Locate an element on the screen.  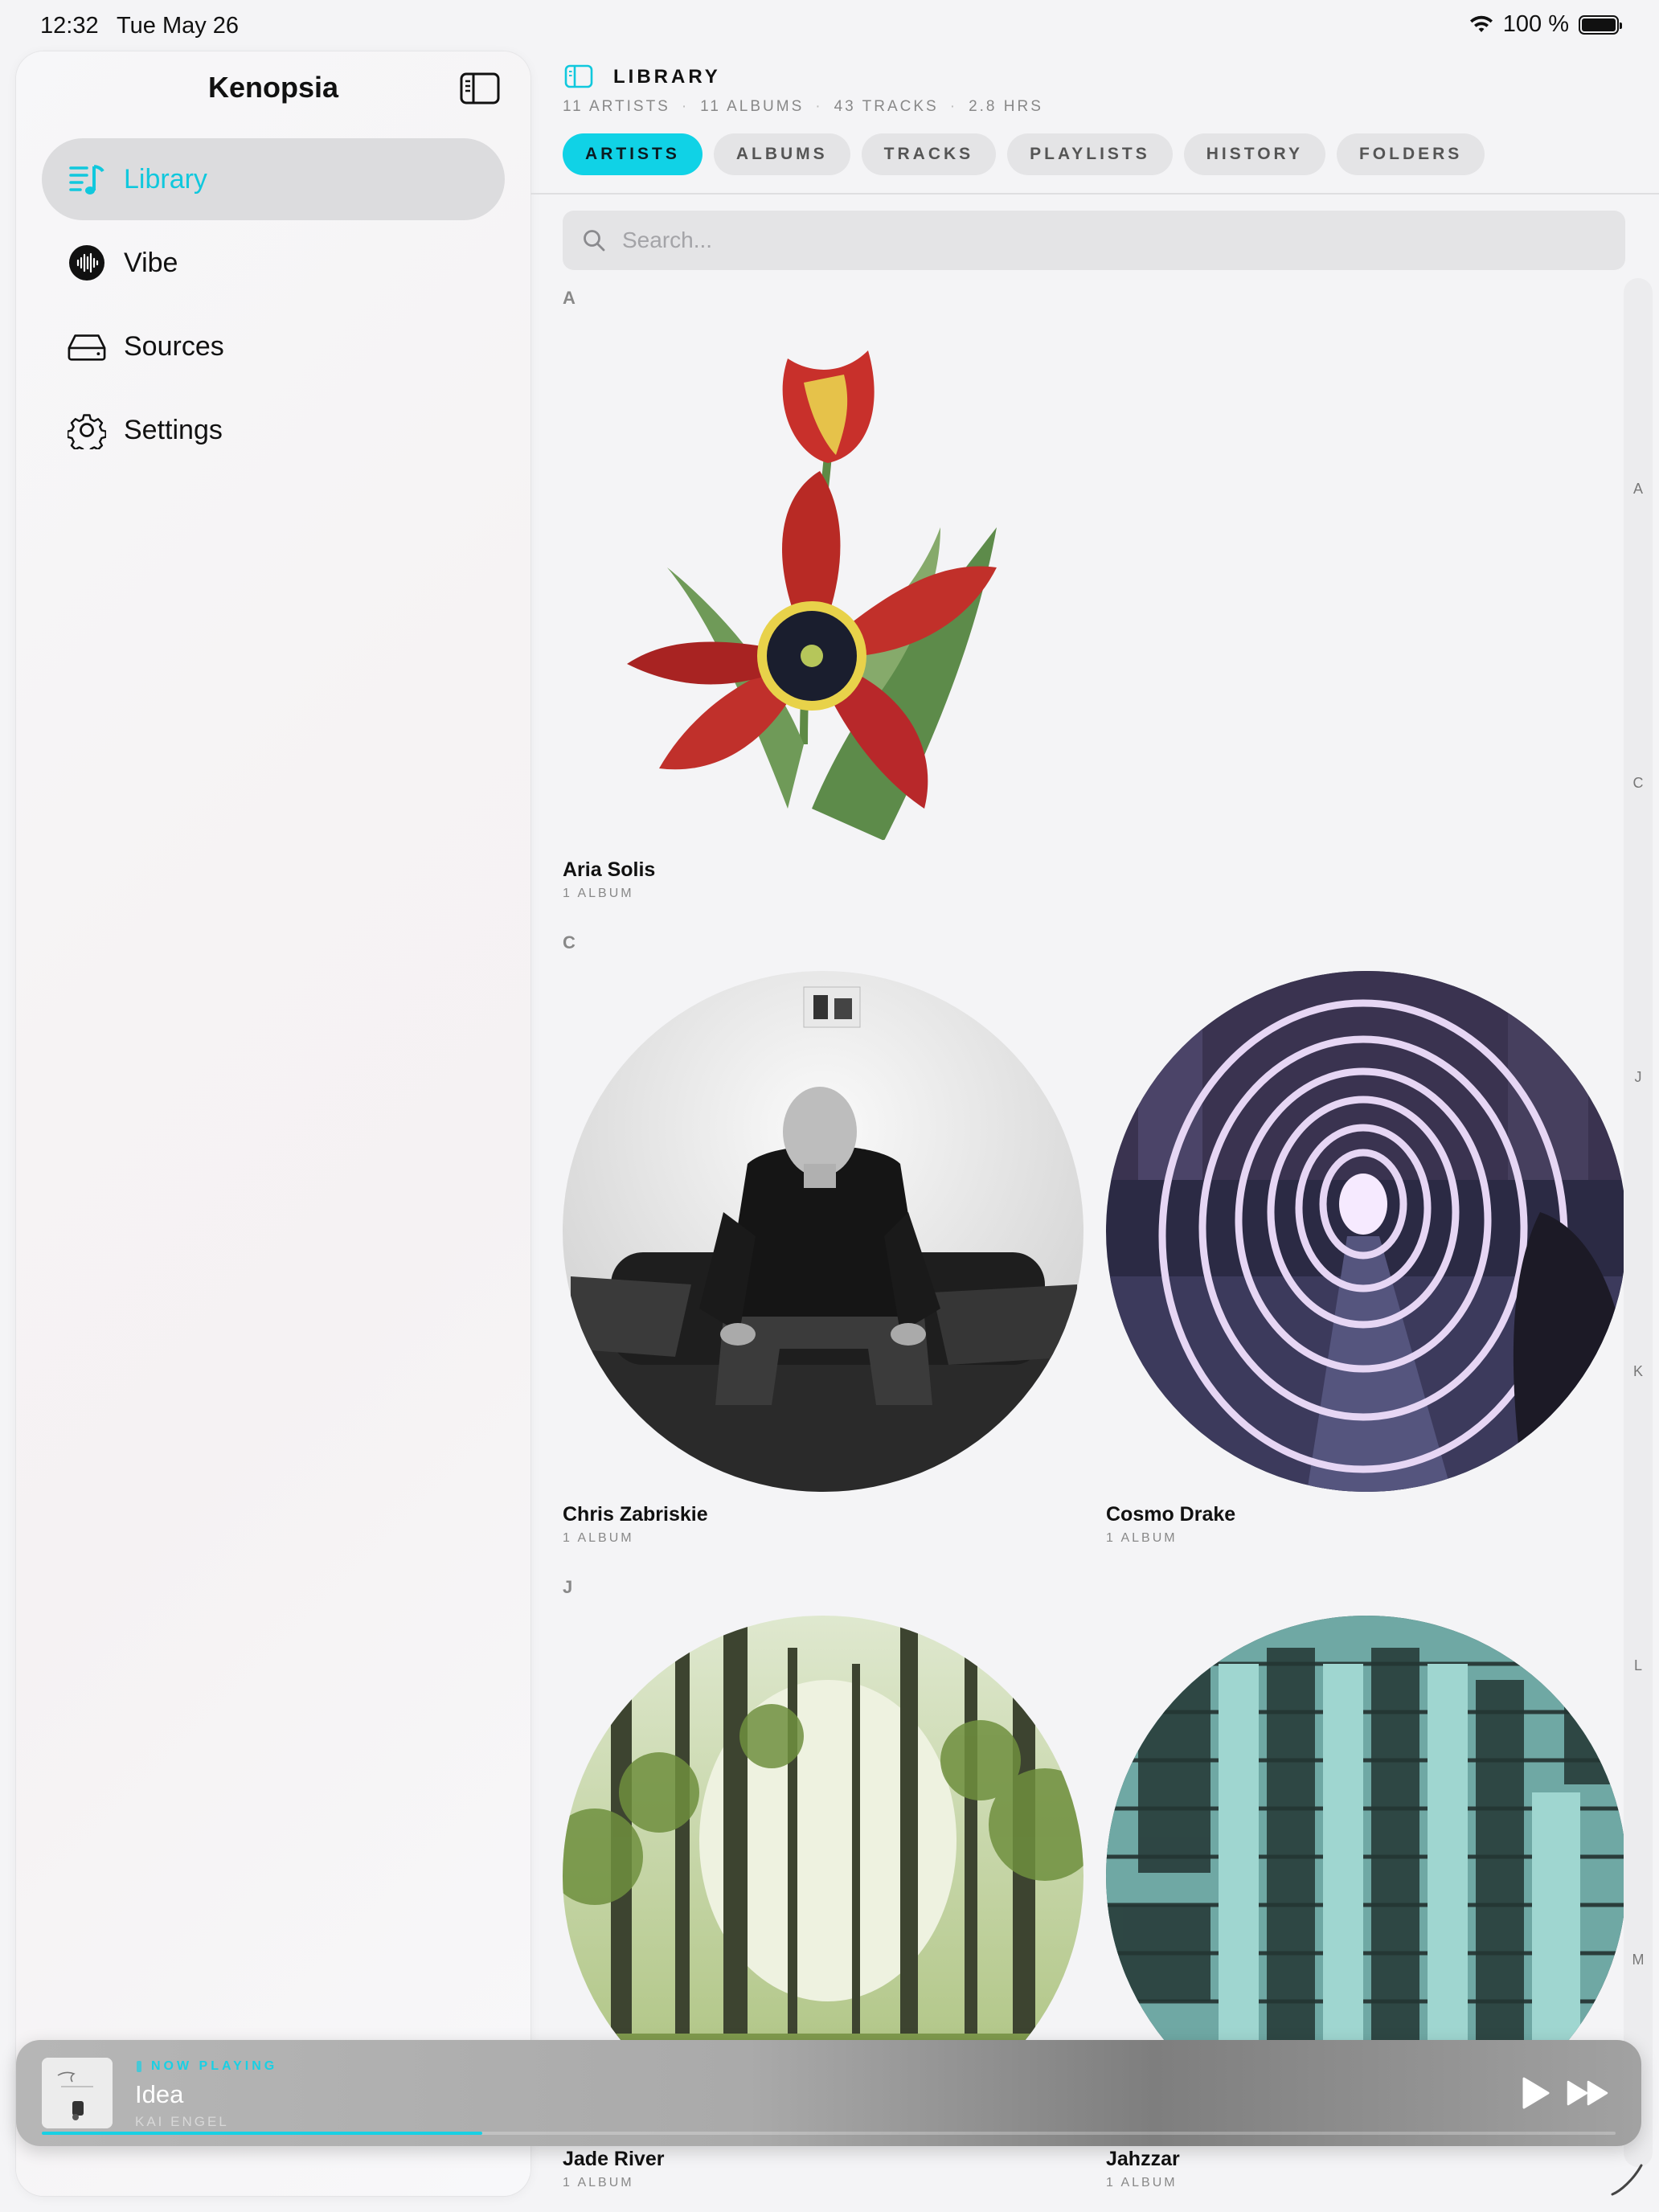
sidebar-item-label: Sources is located at coordinates (174, 346).